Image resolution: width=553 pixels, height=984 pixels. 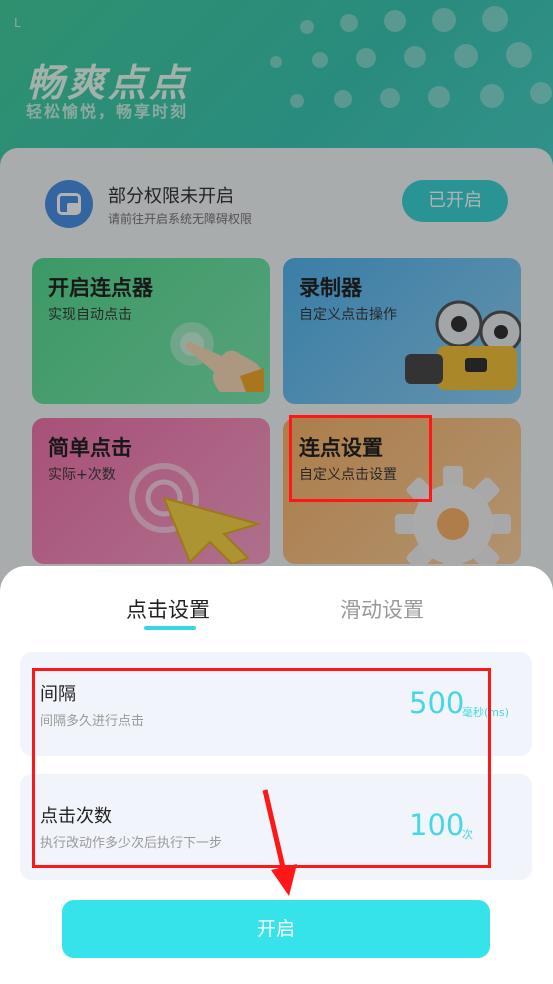 I want to click on tab-indicator, so click(x=170, y=628).